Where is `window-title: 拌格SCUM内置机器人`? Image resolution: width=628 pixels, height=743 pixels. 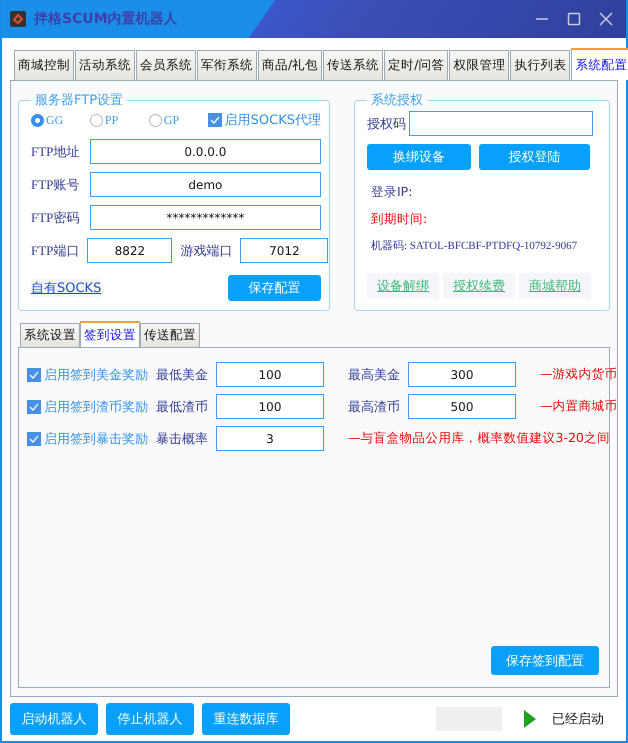
window-title: 拌格SCUM内置机器人 is located at coordinates (106, 19).